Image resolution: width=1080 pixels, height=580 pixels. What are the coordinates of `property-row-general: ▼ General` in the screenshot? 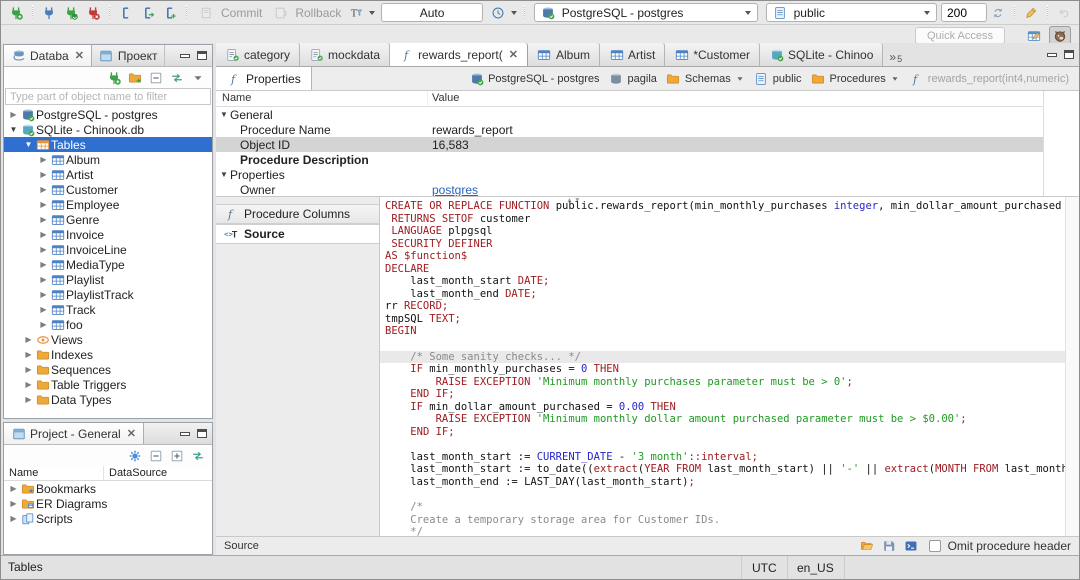 It's located at (647, 114).